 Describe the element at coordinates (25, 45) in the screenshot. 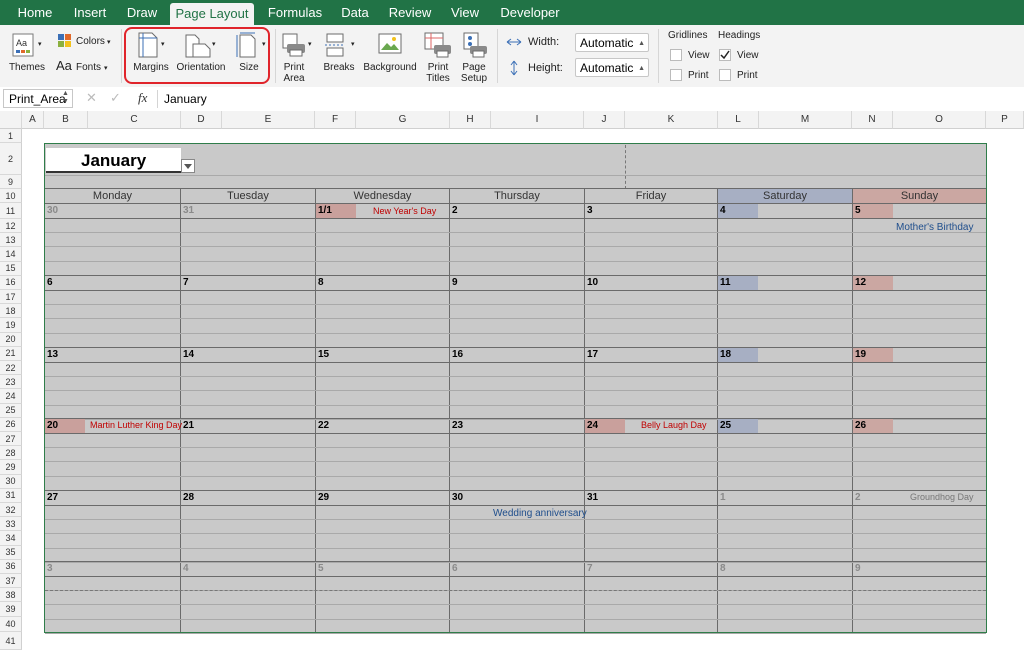

I see `themes-icon: Aa` at that location.